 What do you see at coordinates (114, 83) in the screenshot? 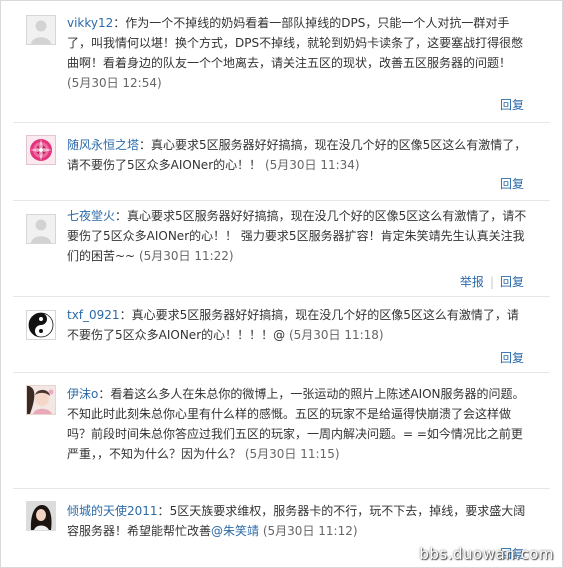
I see `comment-time: (5月30日 12:54)` at bounding box center [114, 83].